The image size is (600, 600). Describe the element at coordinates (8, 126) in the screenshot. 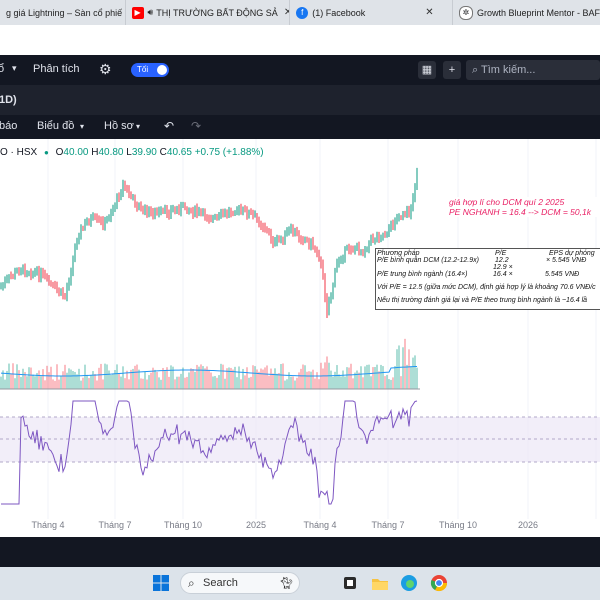

I see `report-tab: báo` at that location.